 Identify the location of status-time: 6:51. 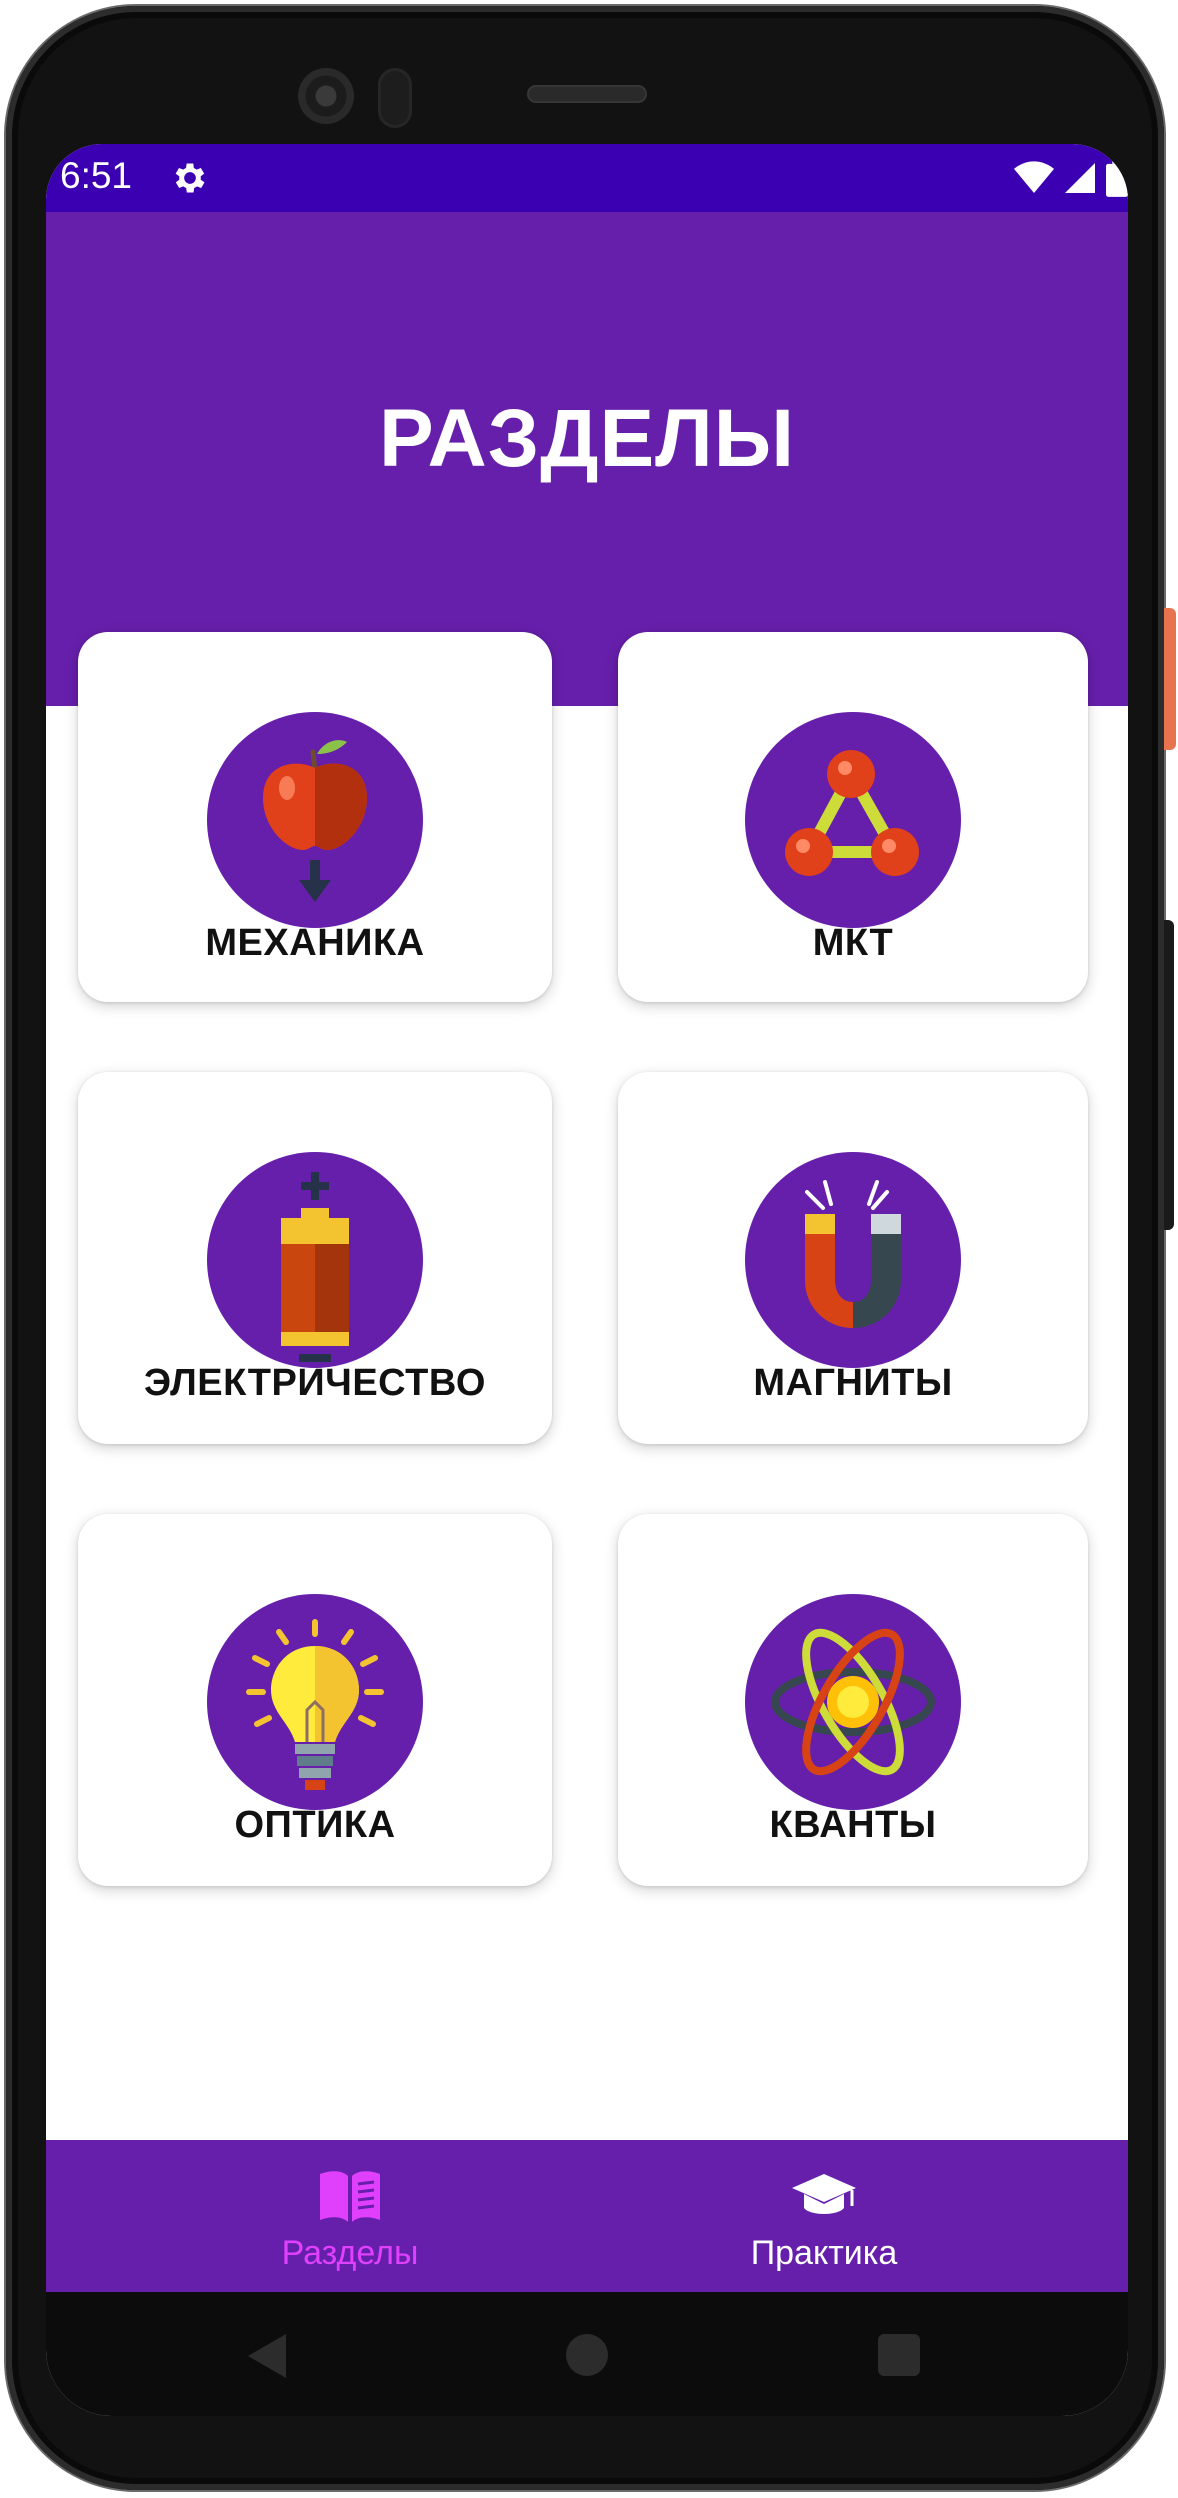
(96, 175).